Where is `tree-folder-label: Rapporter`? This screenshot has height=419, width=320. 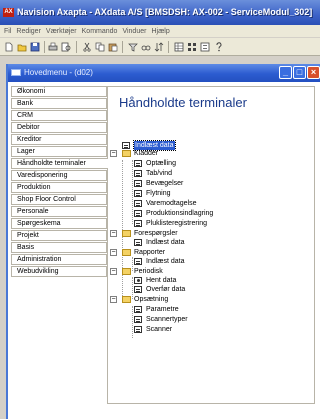
tree-folder-label: Rapporter is located at coordinates (150, 252).